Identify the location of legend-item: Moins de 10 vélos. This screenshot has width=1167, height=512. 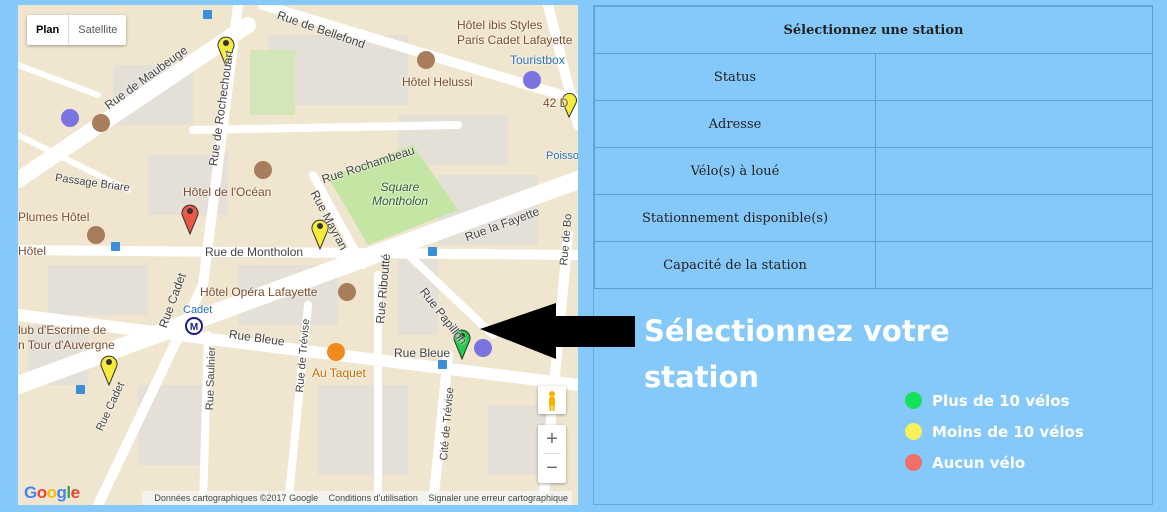
(994, 431).